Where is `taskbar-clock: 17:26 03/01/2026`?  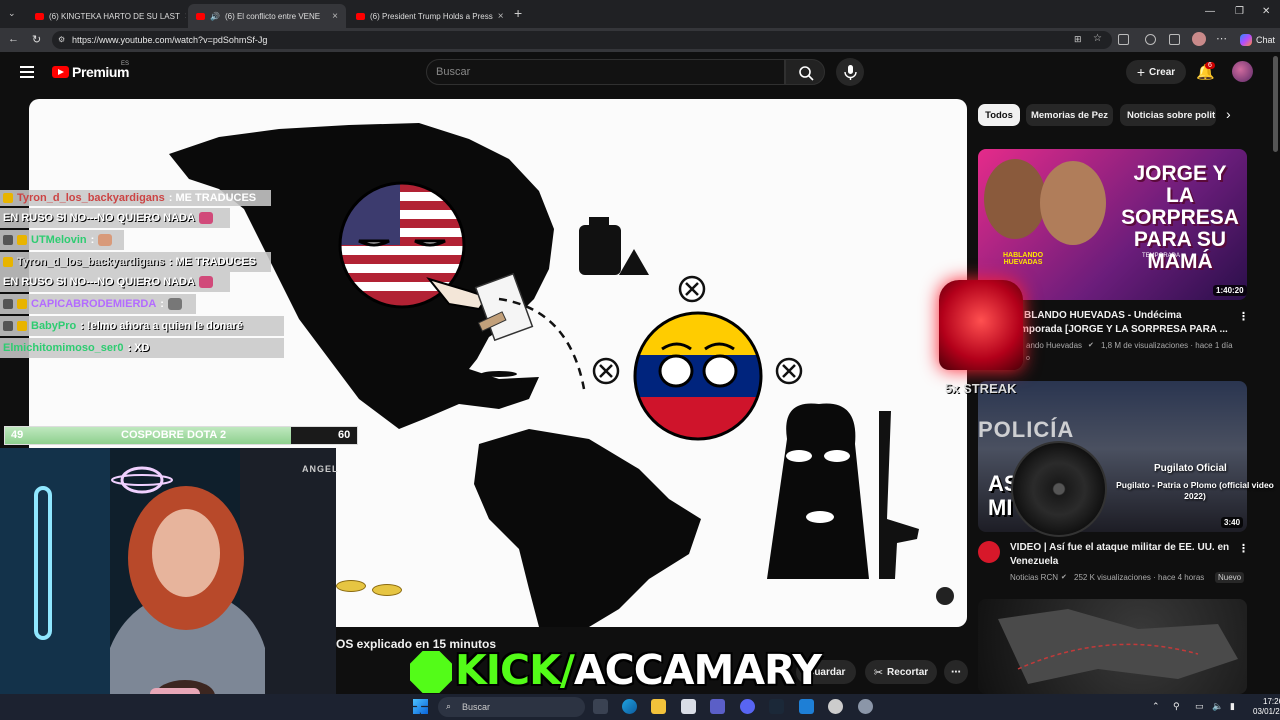 taskbar-clock: 17:26 03/01/2026 is located at coordinates (1266, 707).